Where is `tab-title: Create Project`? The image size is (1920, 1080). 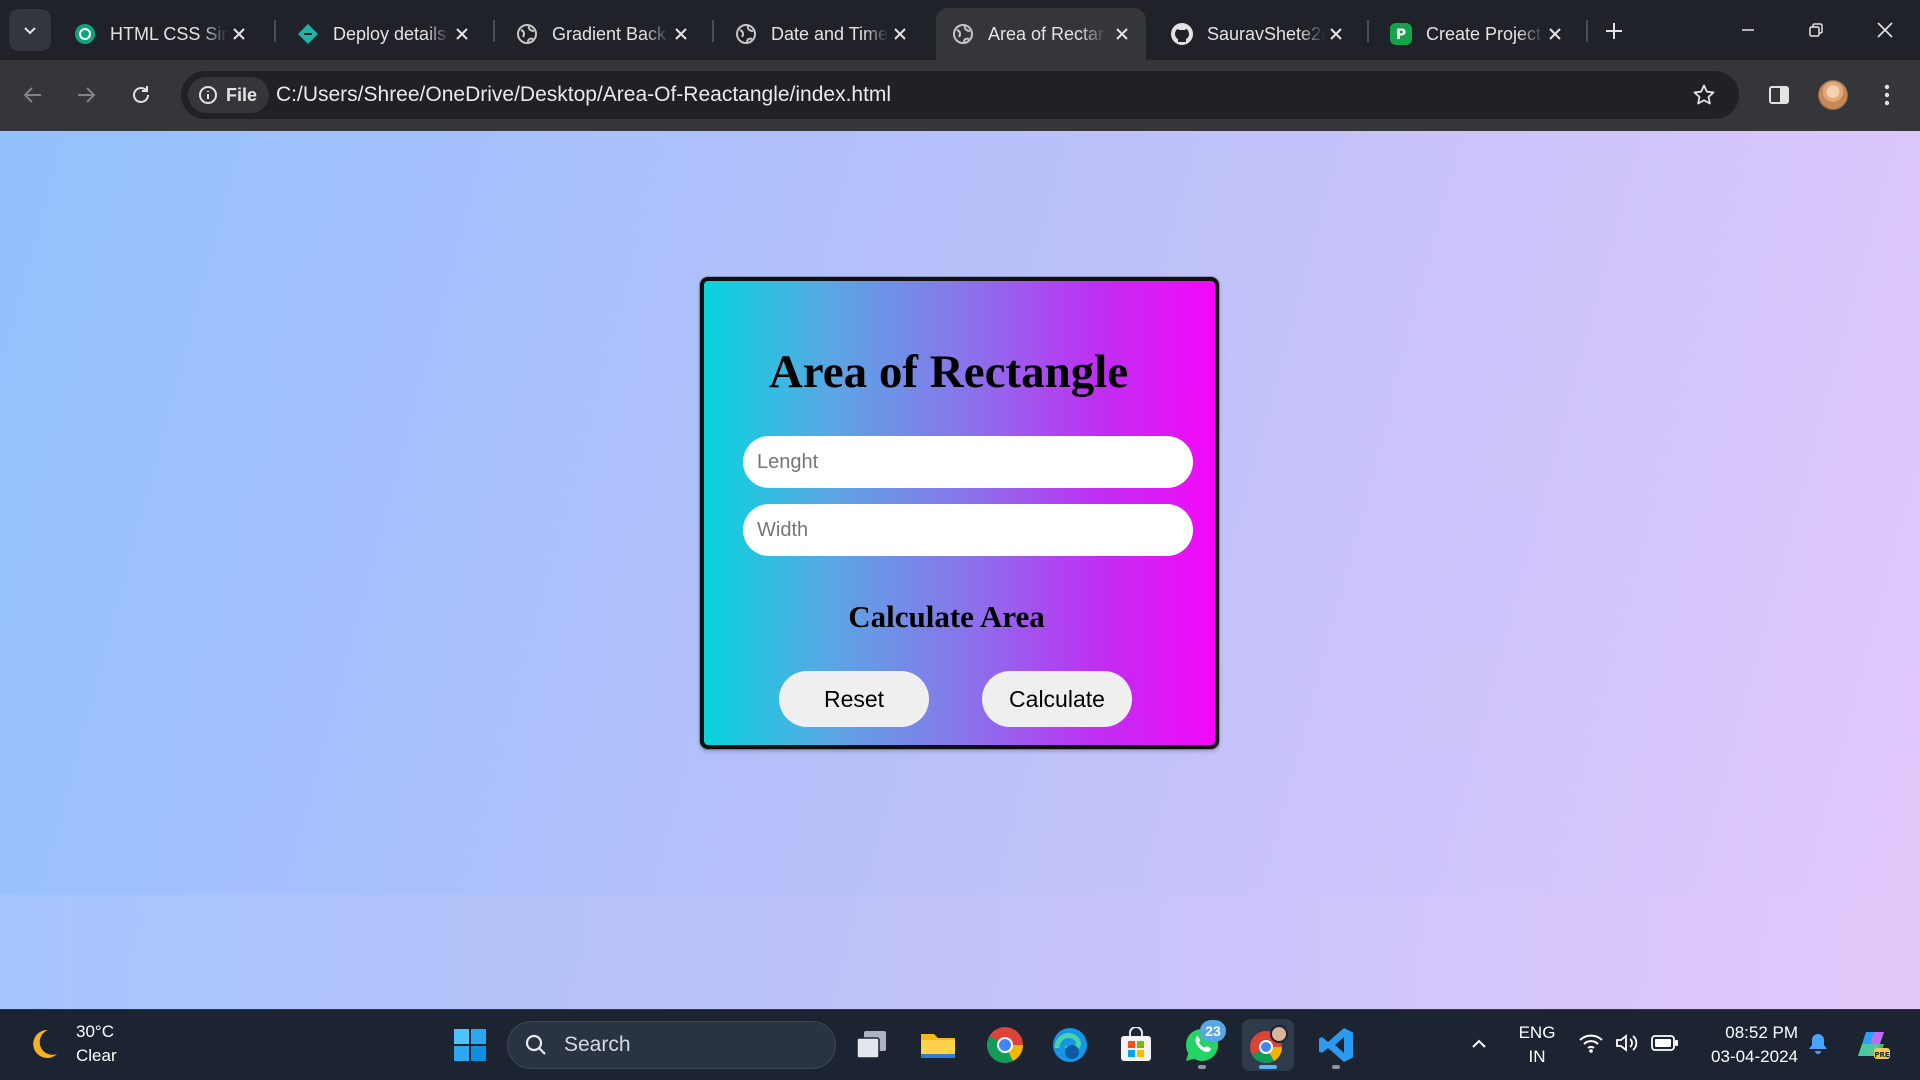 tab-title: Create Project is located at coordinates (1484, 33).